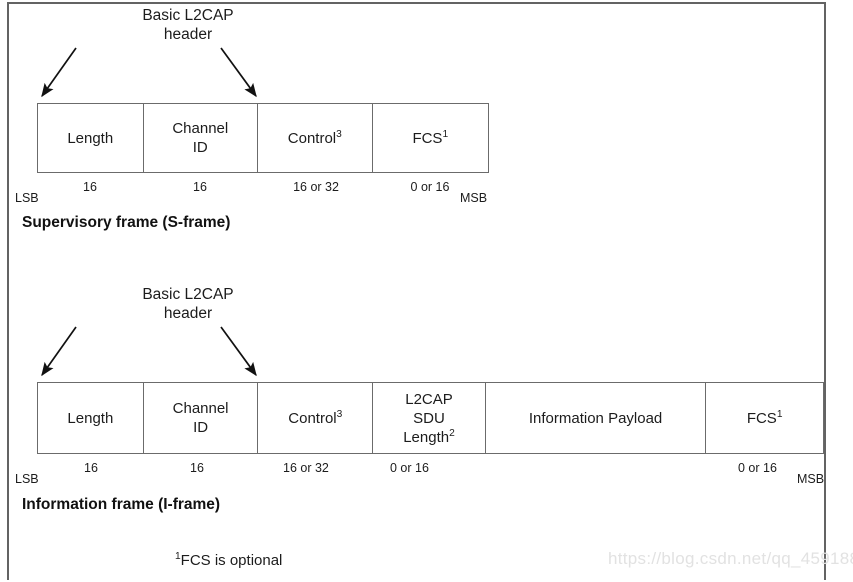 This screenshot has height=582, width=853. Describe the element at coordinates (200, 187) in the screenshot. I see `sframe-bits-channel-id: 16` at that location.